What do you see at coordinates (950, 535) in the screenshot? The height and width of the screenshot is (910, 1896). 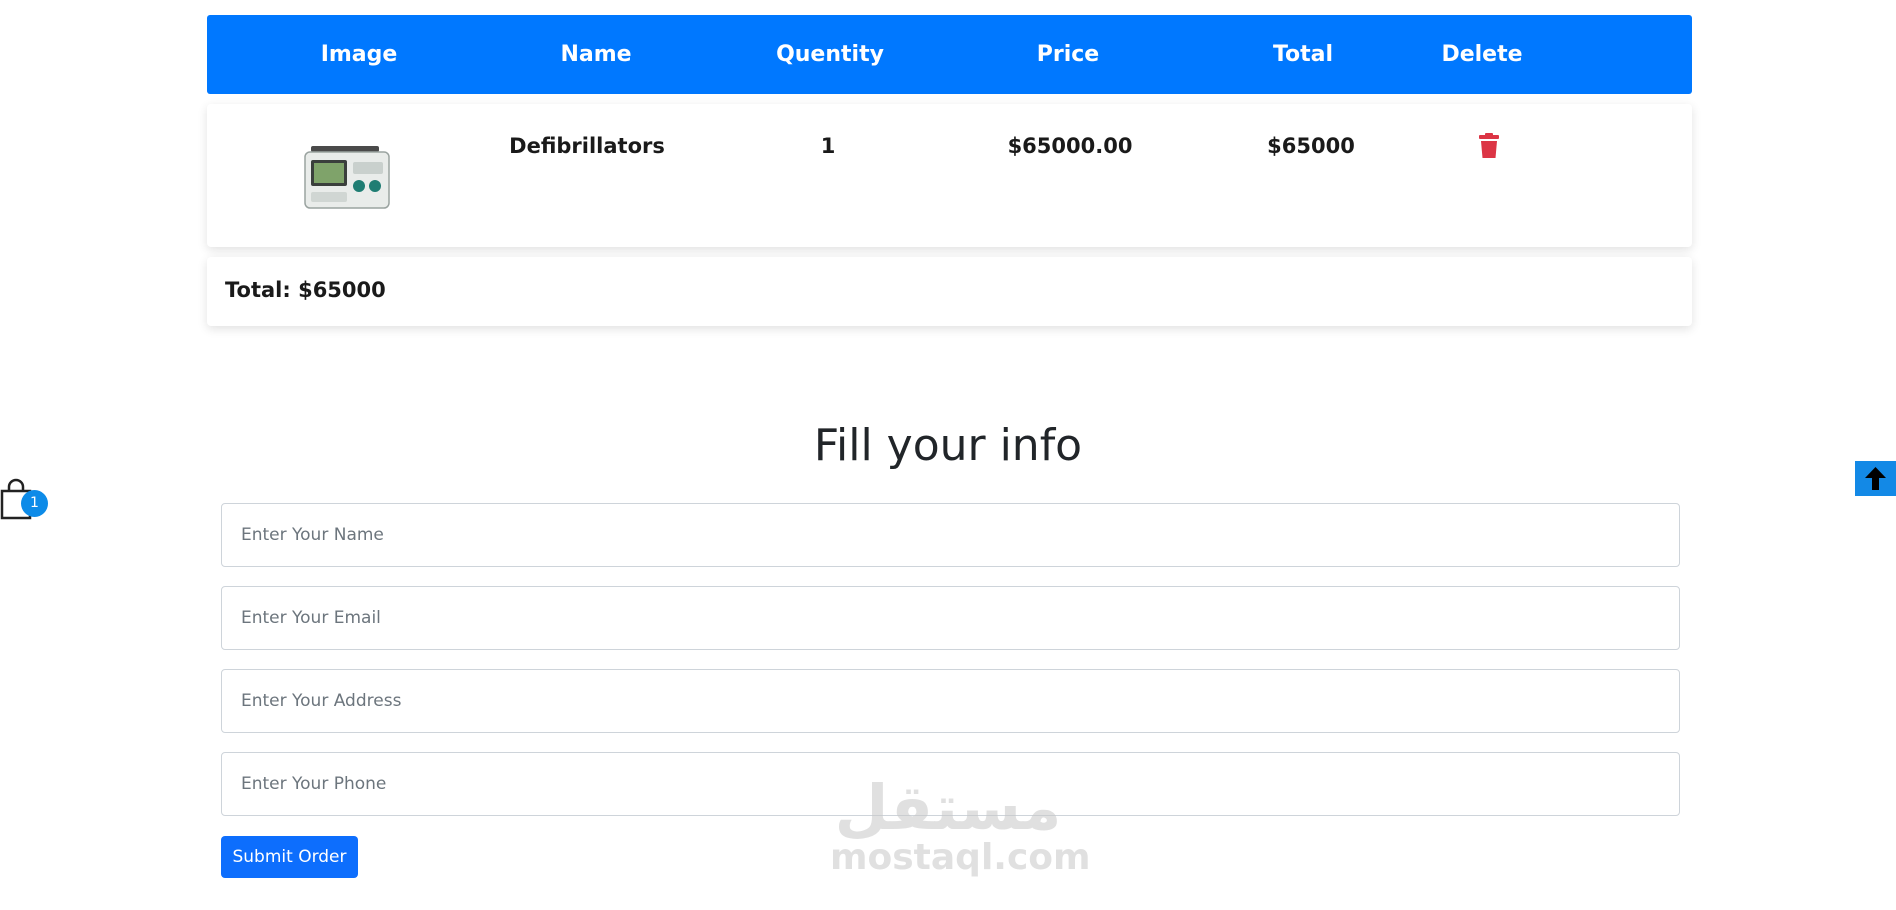 I see `name-input` at bounding box center [950, 535].